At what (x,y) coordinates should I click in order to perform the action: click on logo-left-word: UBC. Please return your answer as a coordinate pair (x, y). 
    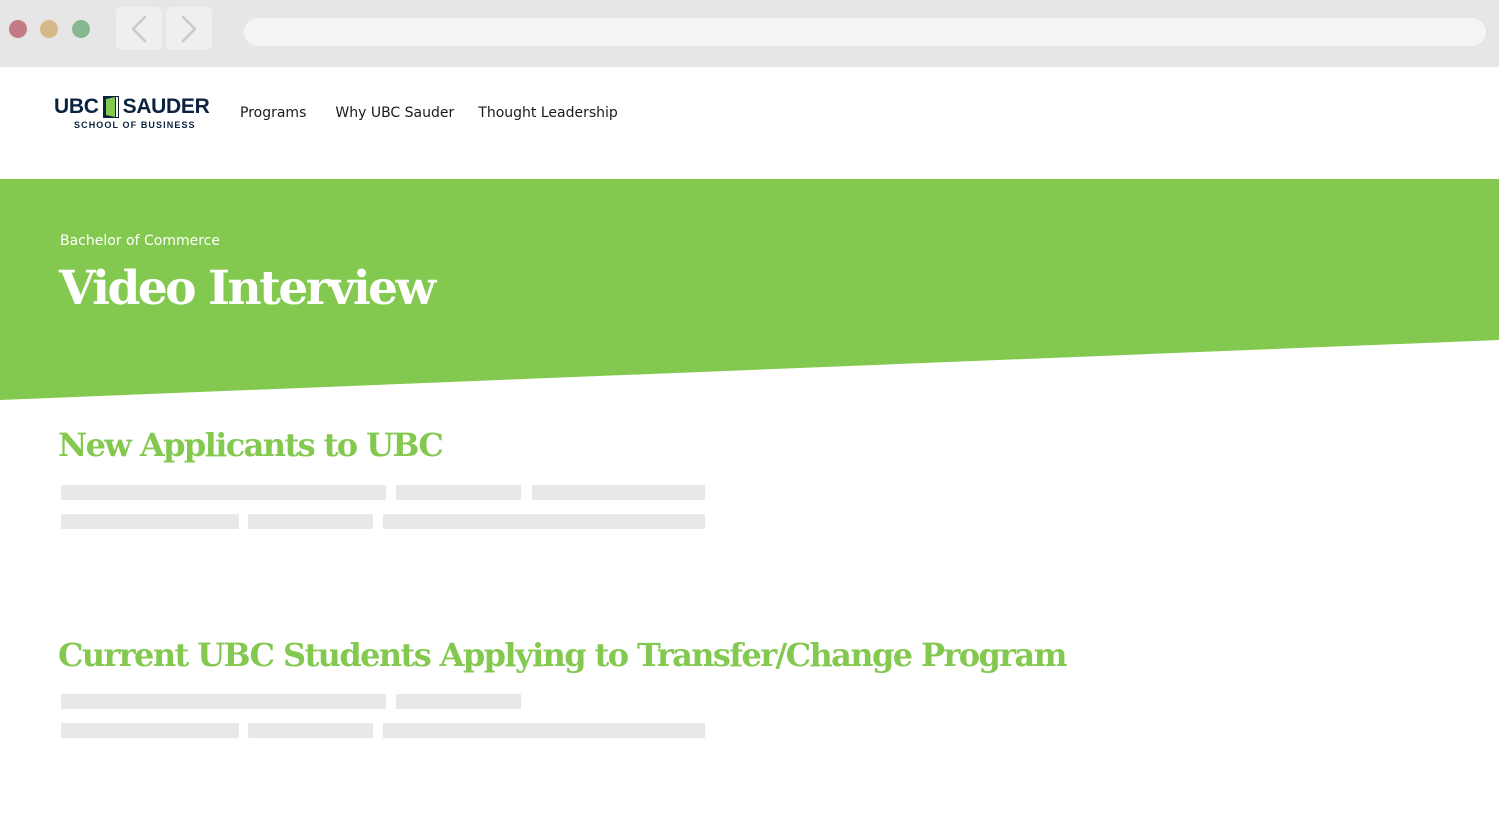
    Looking at the image, I should click on (76, 106).